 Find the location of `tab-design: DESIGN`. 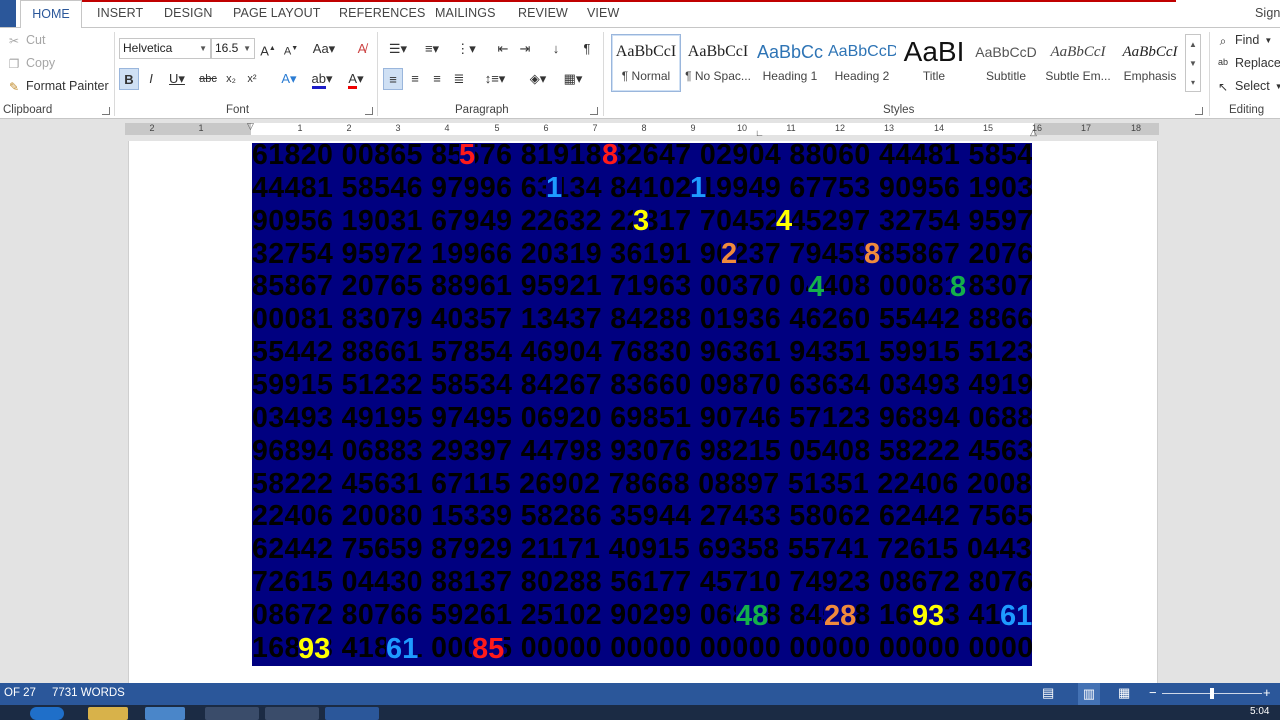

tab-design: DESIGN is located at coordinates (188, 13).